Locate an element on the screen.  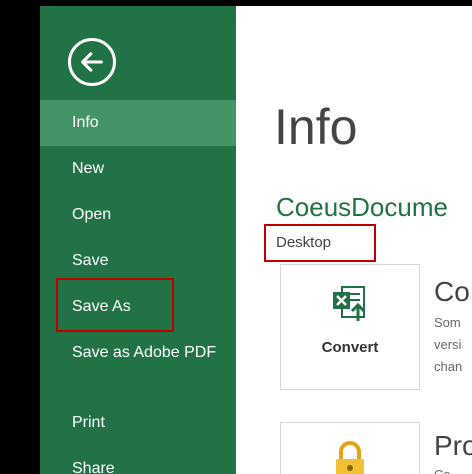
document-name: CoeusDocume is located at coordinates (362, 207).